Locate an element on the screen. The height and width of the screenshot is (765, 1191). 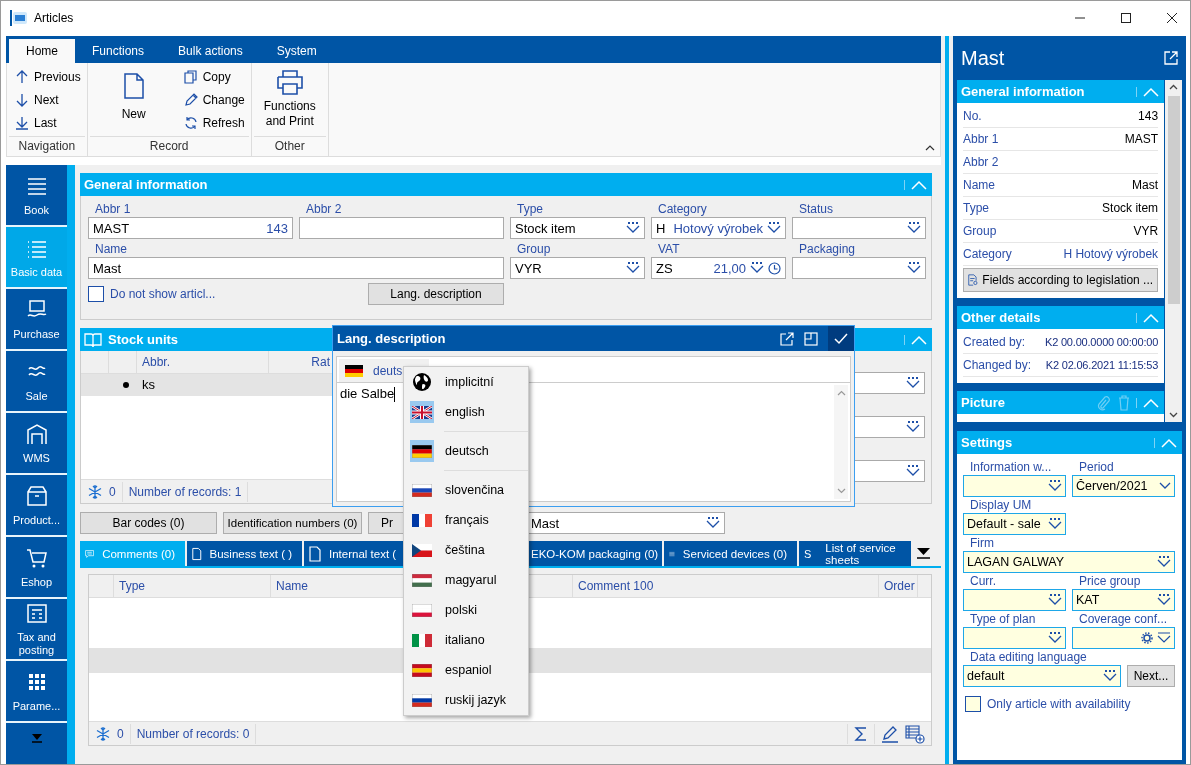
section-header: General information is located at coordinates (1061, 91).